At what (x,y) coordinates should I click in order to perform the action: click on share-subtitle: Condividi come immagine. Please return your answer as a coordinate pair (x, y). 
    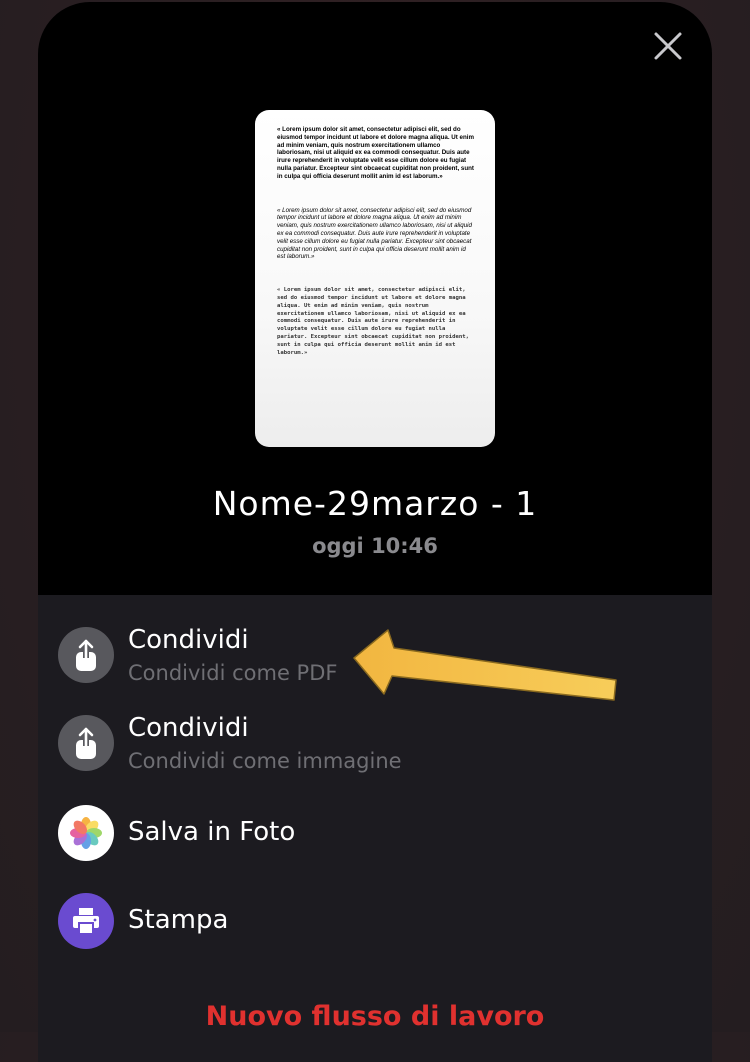
    Looking at the image, I should click on (265, 761).